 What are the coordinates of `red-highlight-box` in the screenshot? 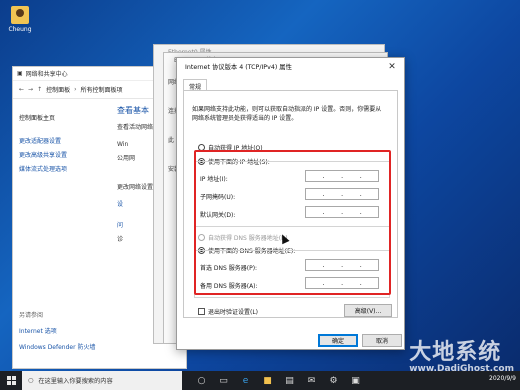 It's located at (292, 222).